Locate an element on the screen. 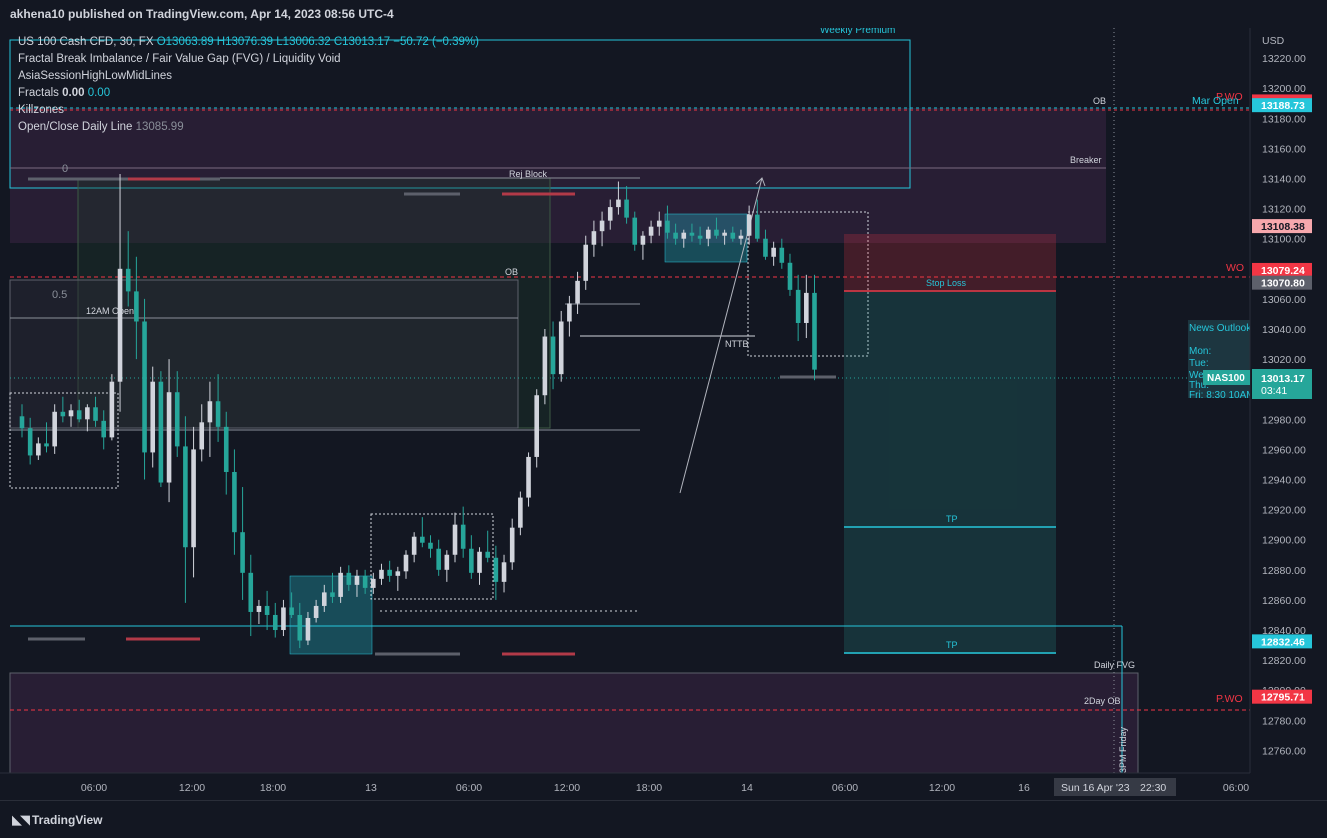  daily-line-value: 13085.99 is located at coordinates (159, 127).